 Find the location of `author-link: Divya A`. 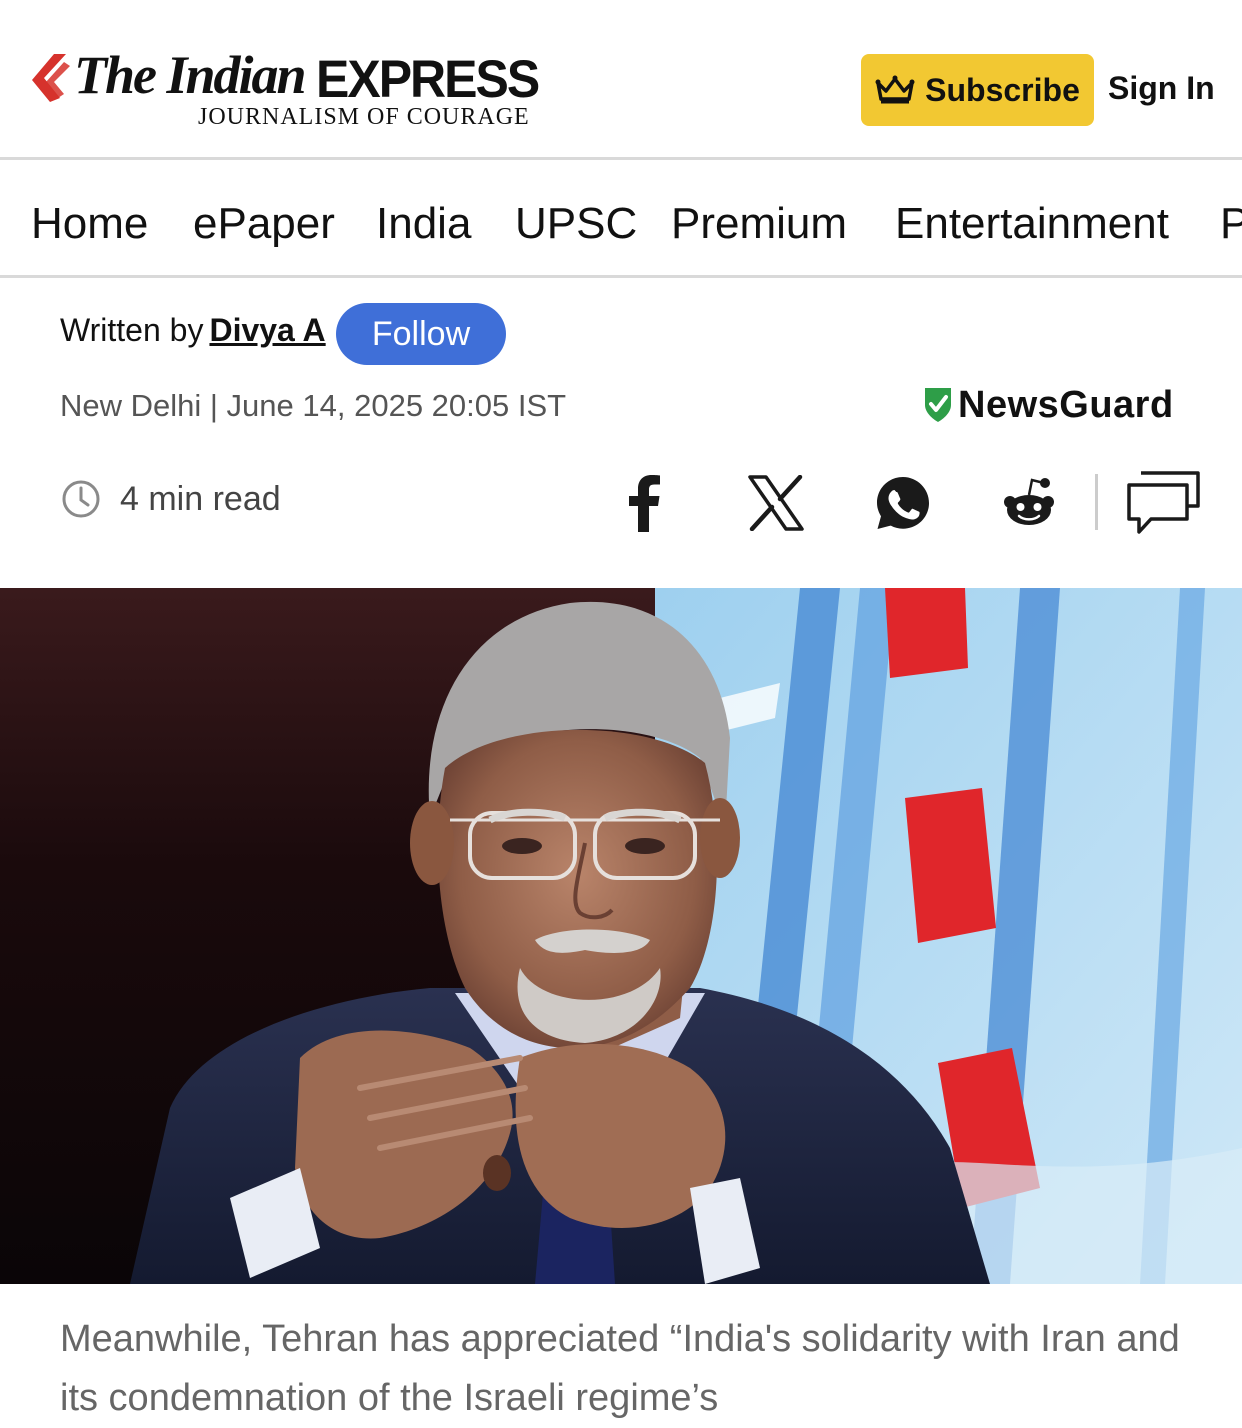

author-link: Divya A is located at coordinates (267, 330).